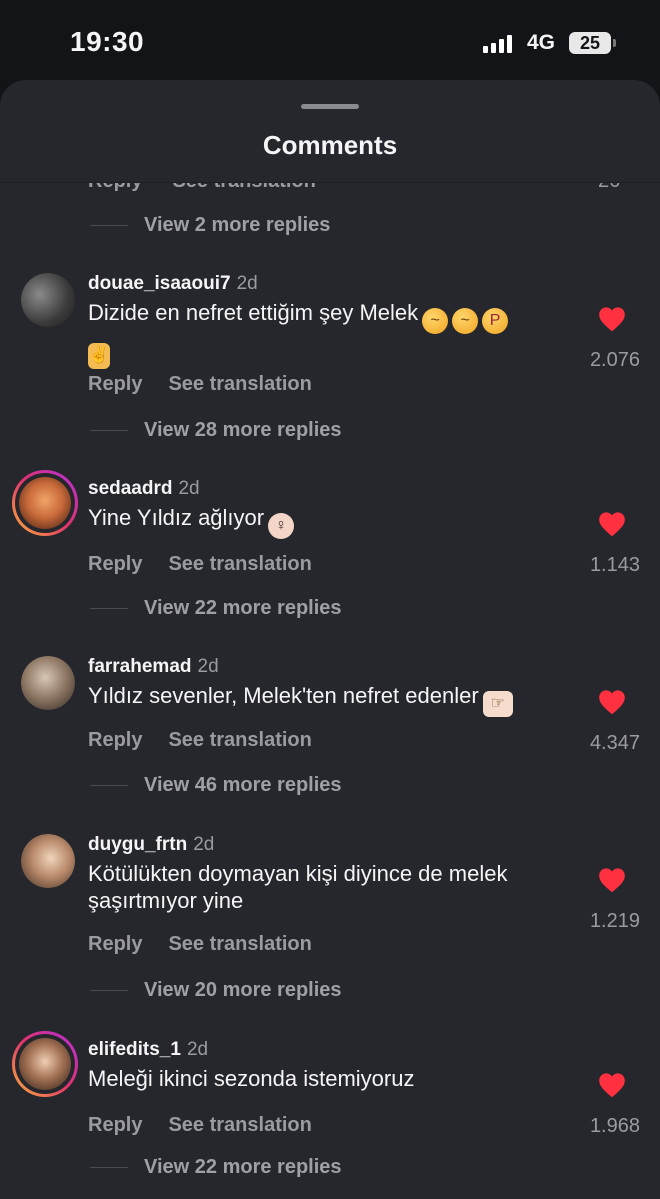 The height and width of the screenshot is (1199, 660). I want to click on network-label: 4G, so click(541, 42).